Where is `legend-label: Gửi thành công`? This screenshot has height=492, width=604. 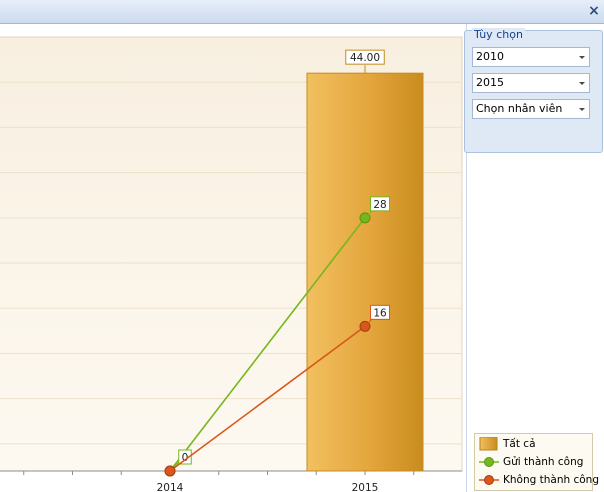
legend-label: Gửi thành công is located at coordinates (543, 462).